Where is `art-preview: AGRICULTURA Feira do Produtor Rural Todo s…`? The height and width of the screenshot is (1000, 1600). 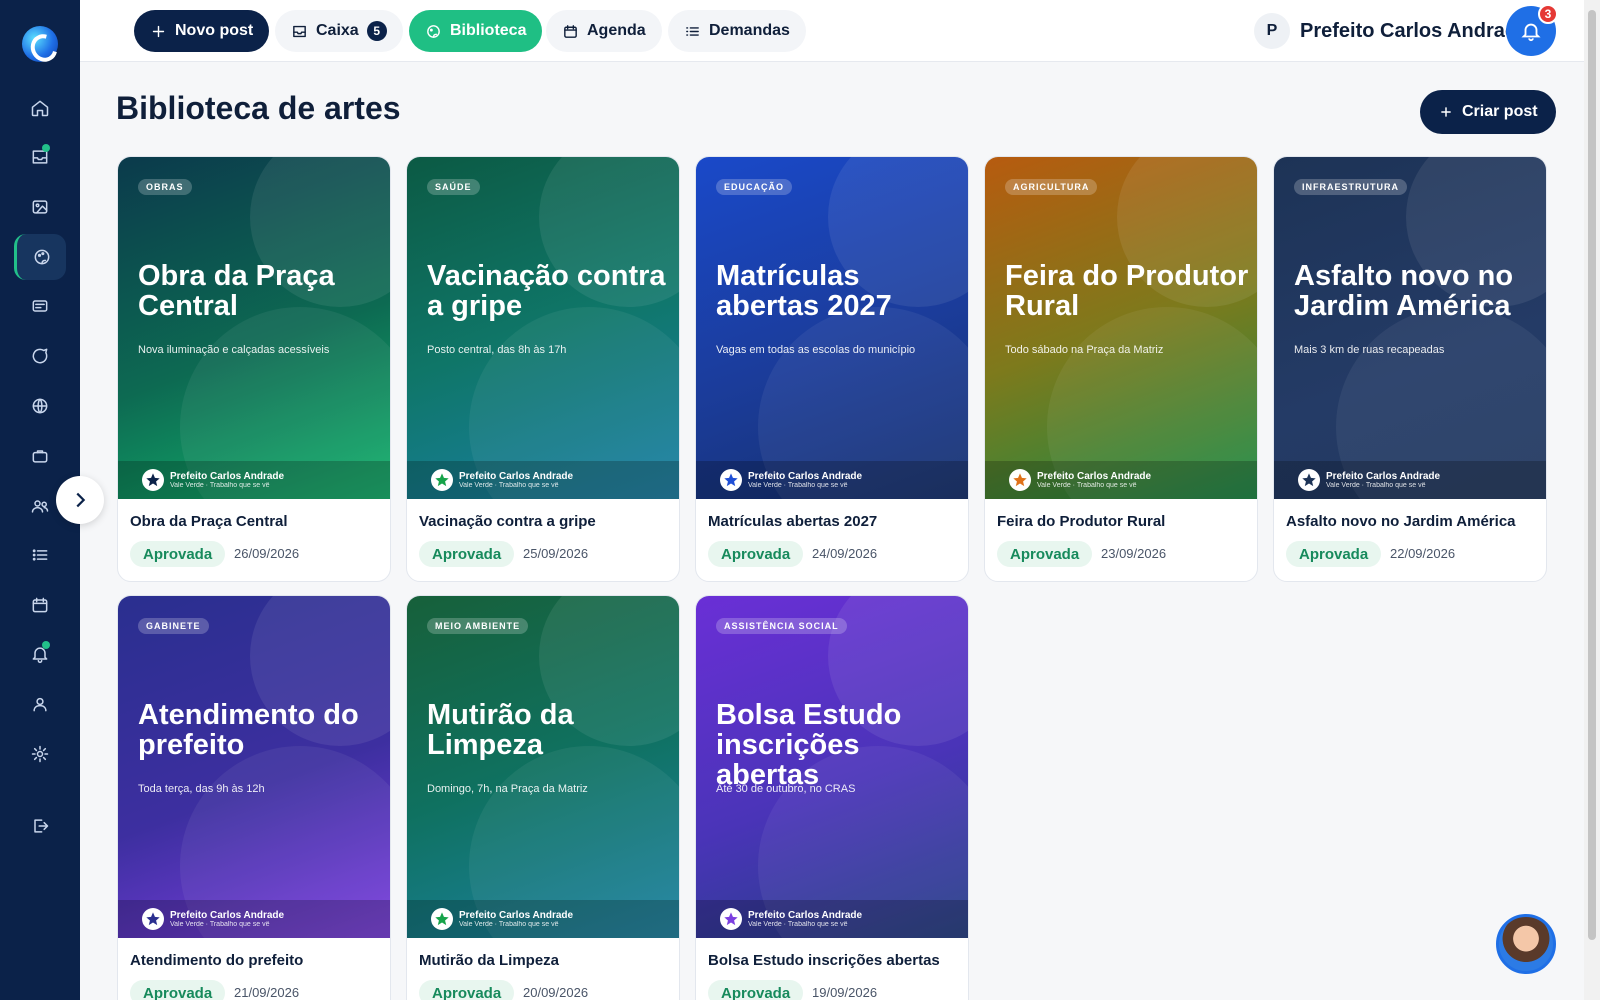
art-preview: AGRICULTURA Feira do Produtor Rural Todo s… is located at coordinates (1121, 328).